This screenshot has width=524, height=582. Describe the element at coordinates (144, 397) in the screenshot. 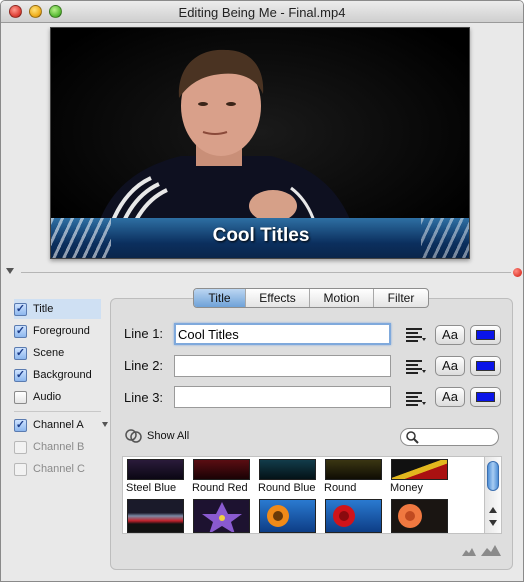

I see `line-3-label: Line 3:` at that location.